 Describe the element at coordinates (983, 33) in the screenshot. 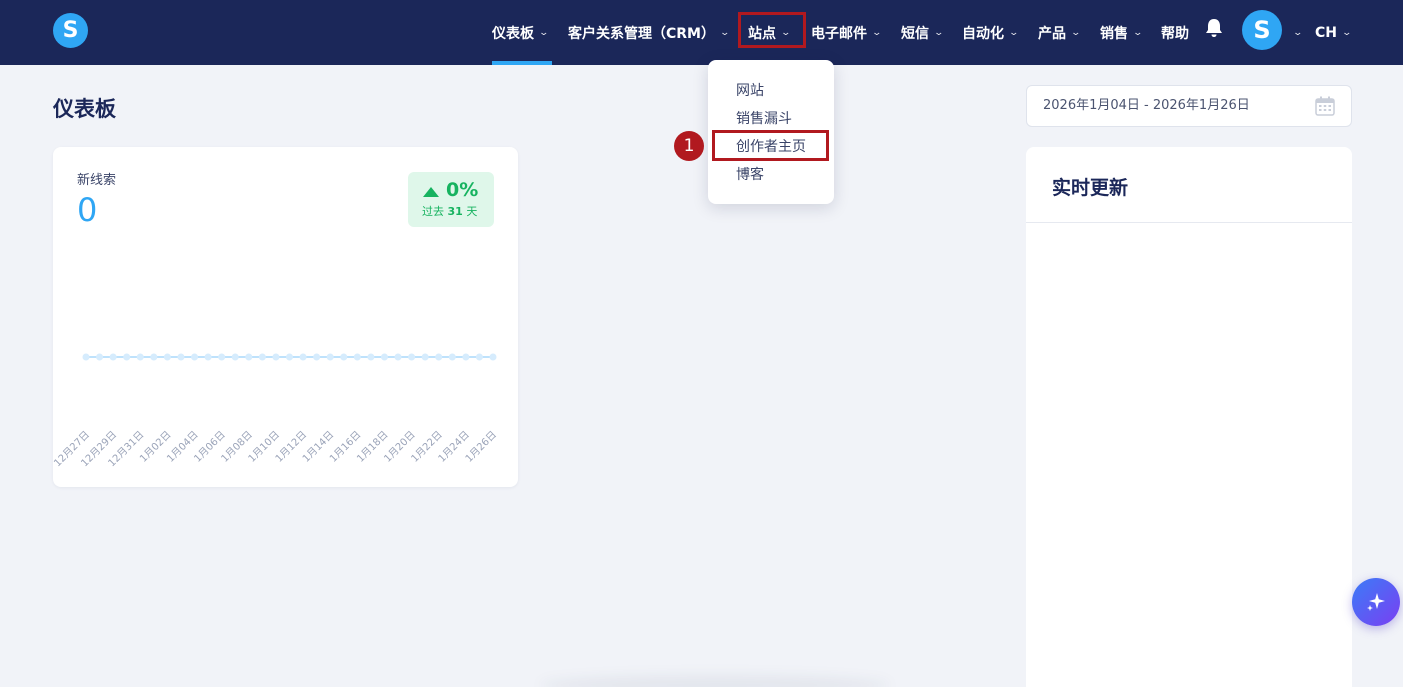

I see `nav-automation-label: 自动化` at that location.